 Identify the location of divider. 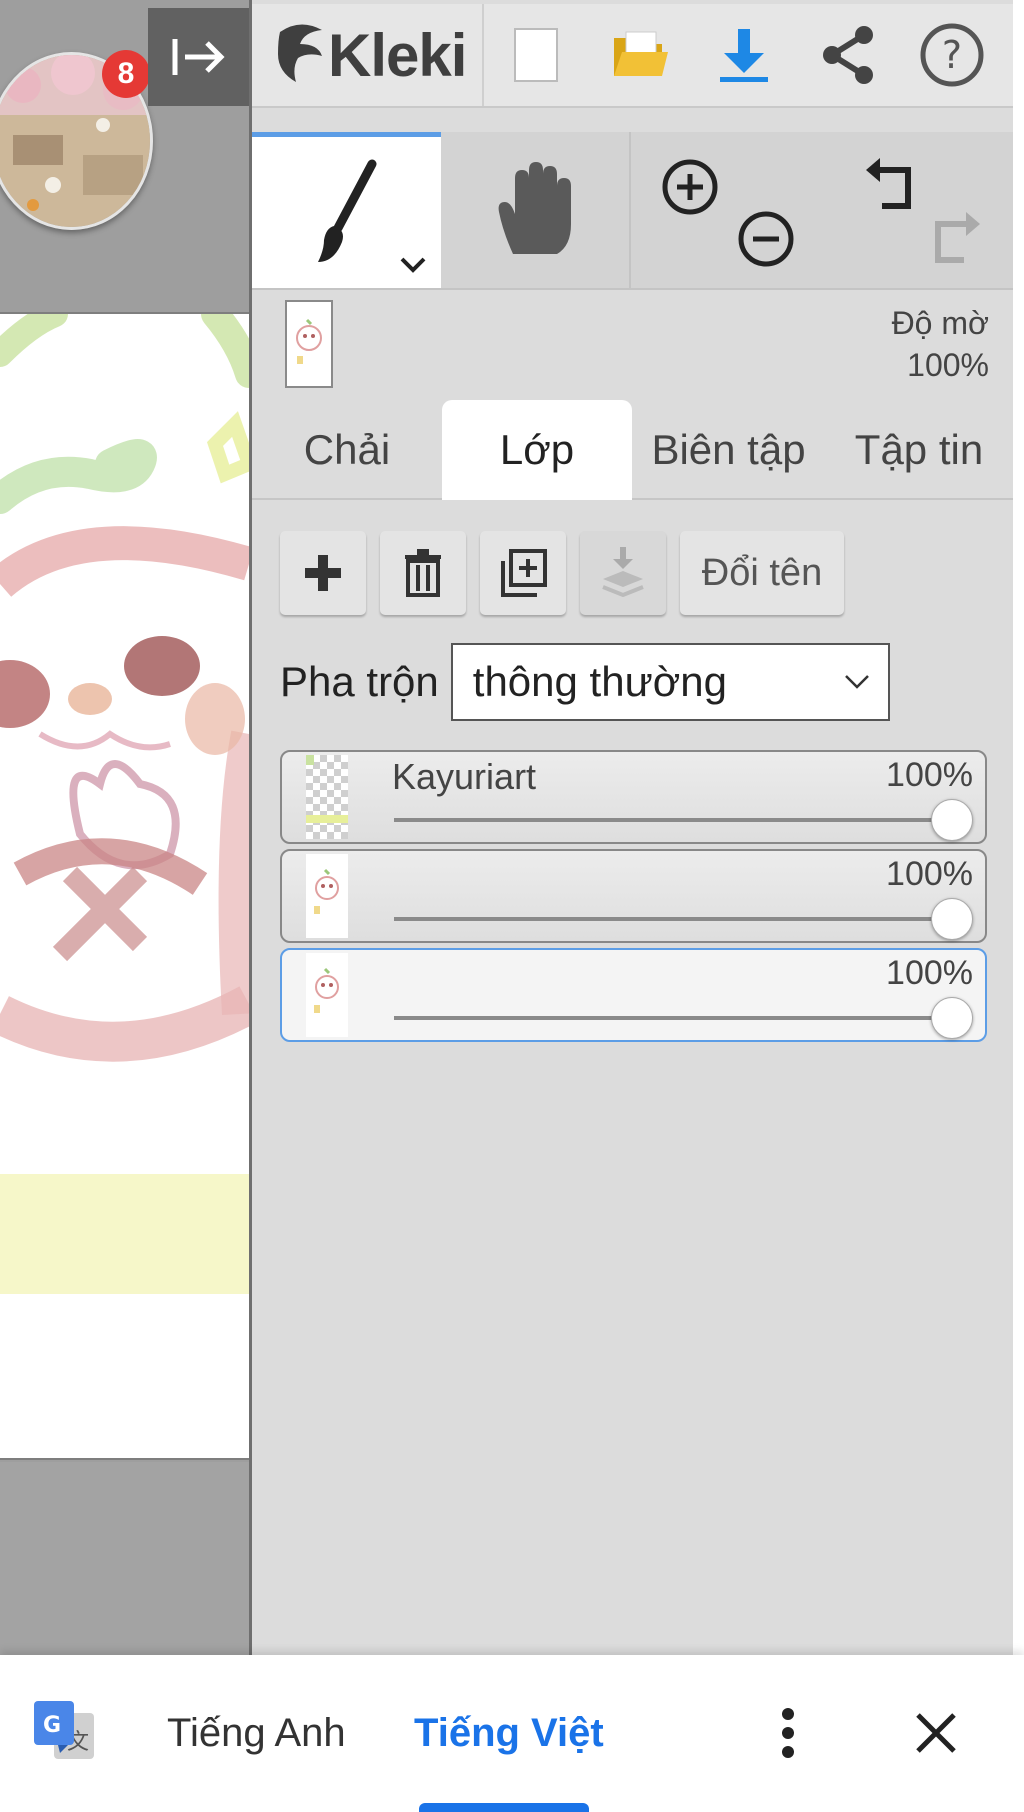
(632, 289).